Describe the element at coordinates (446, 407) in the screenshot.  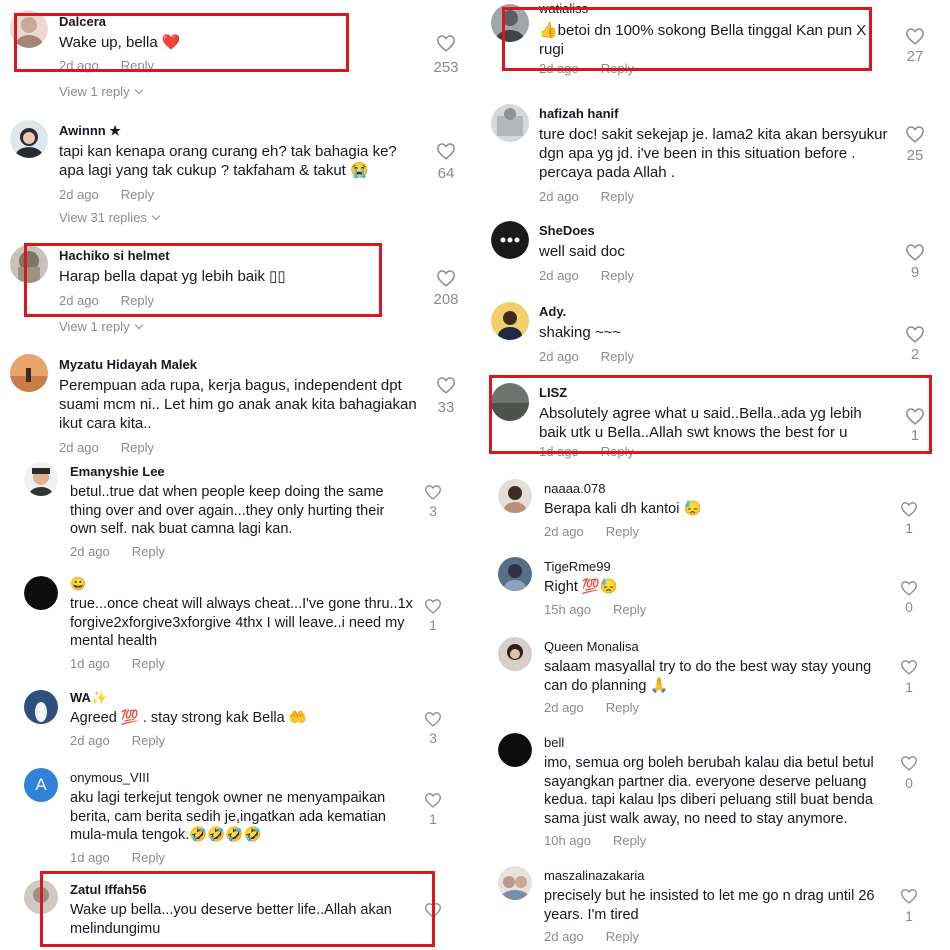
I see `like-count: 33` at that location.